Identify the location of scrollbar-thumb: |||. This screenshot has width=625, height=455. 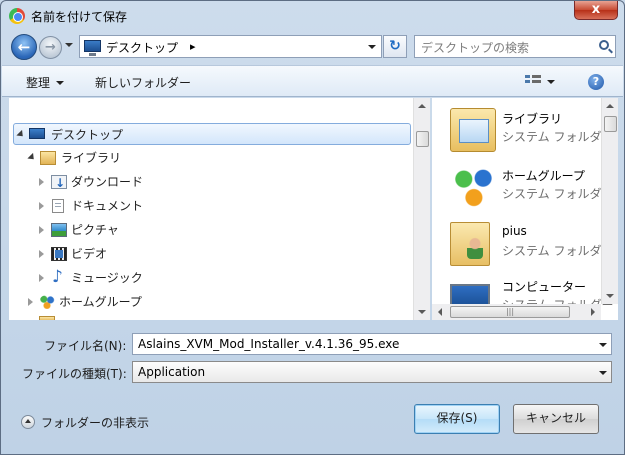
(510, 312).